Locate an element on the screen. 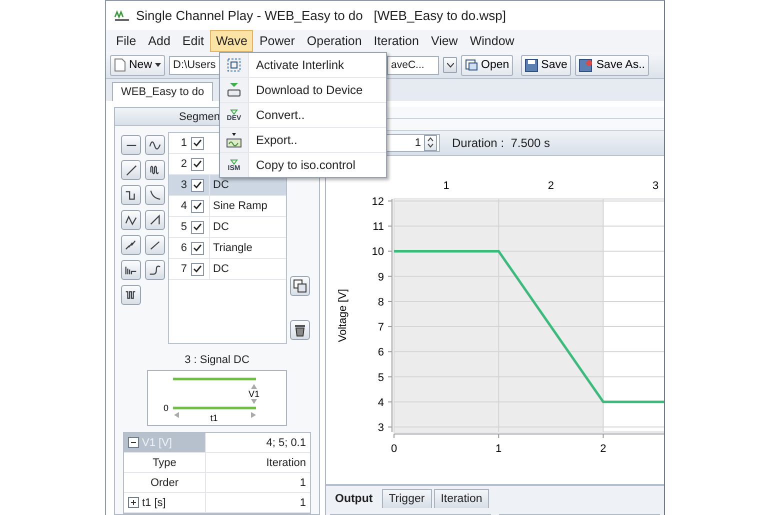  y-tick-label: 6 is located at coordinates (381, 352).